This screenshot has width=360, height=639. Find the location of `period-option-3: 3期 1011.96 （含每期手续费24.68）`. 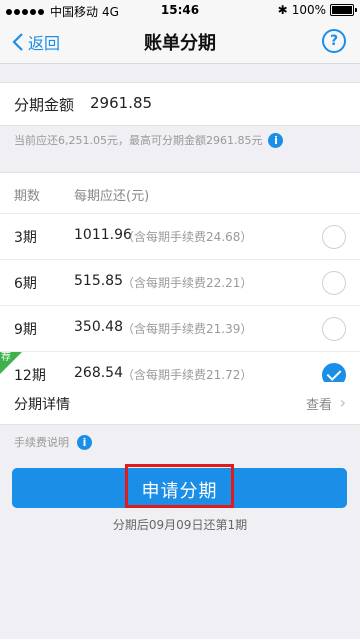

period-option-3: 3期 1011.96 （含每期手续费24.68） is located at coordinates (180, 237).